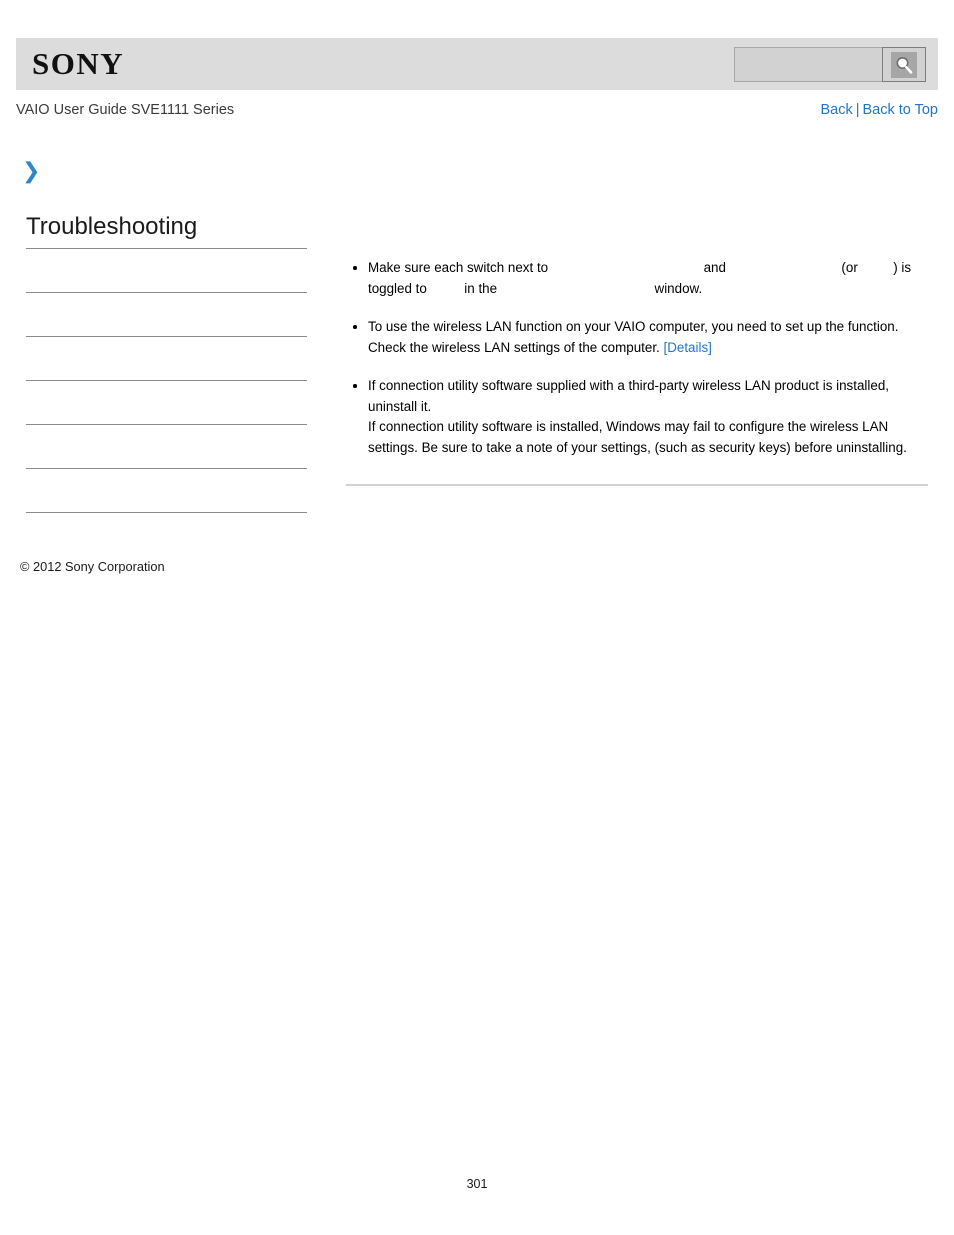  I want to click on page-title: VAIO User Guide SVE1111 Series, so click(125, 110).